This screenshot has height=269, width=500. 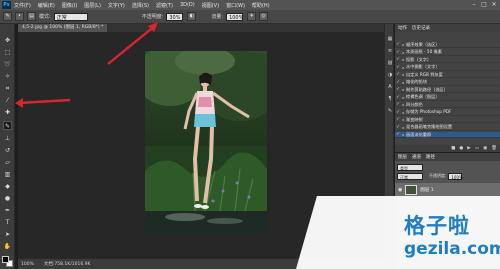 I want to click on menu-help: 帮助(H), so click(x=261, y=5).